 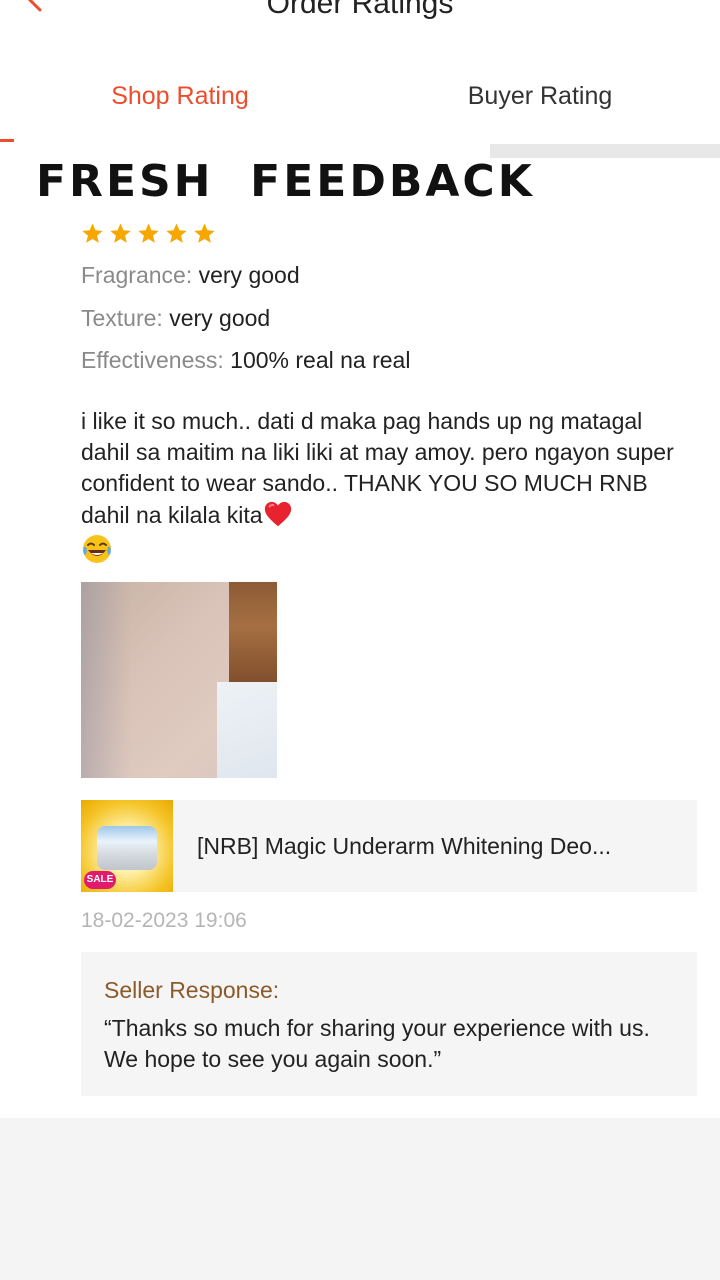 I want to click on photo-shade, so click(x=106, y=680).